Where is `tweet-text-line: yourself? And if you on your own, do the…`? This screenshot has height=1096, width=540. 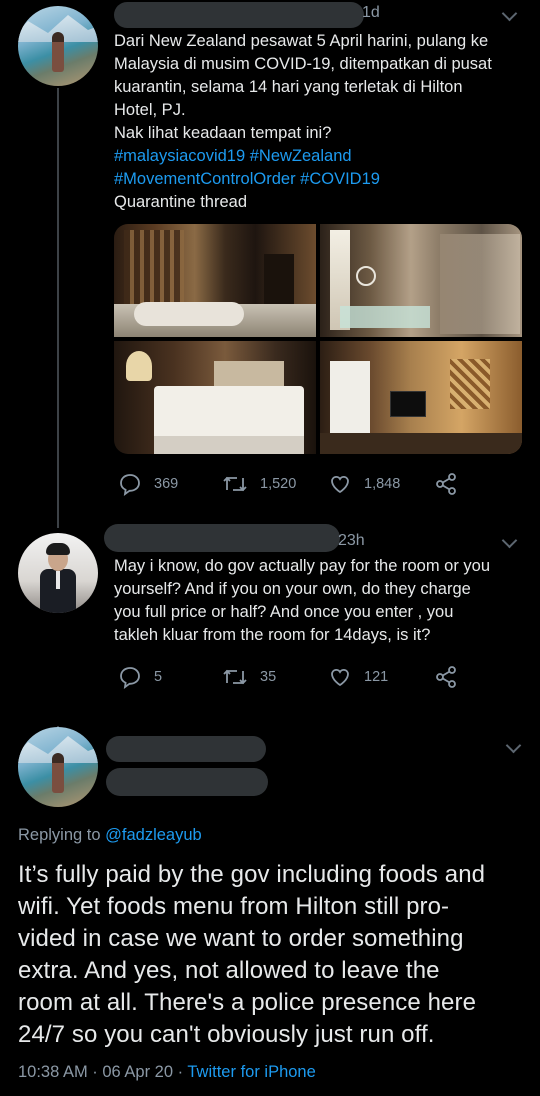 tweet-text-line: yourself? And if you on your own, do the… is located at coordinates (292, 589).